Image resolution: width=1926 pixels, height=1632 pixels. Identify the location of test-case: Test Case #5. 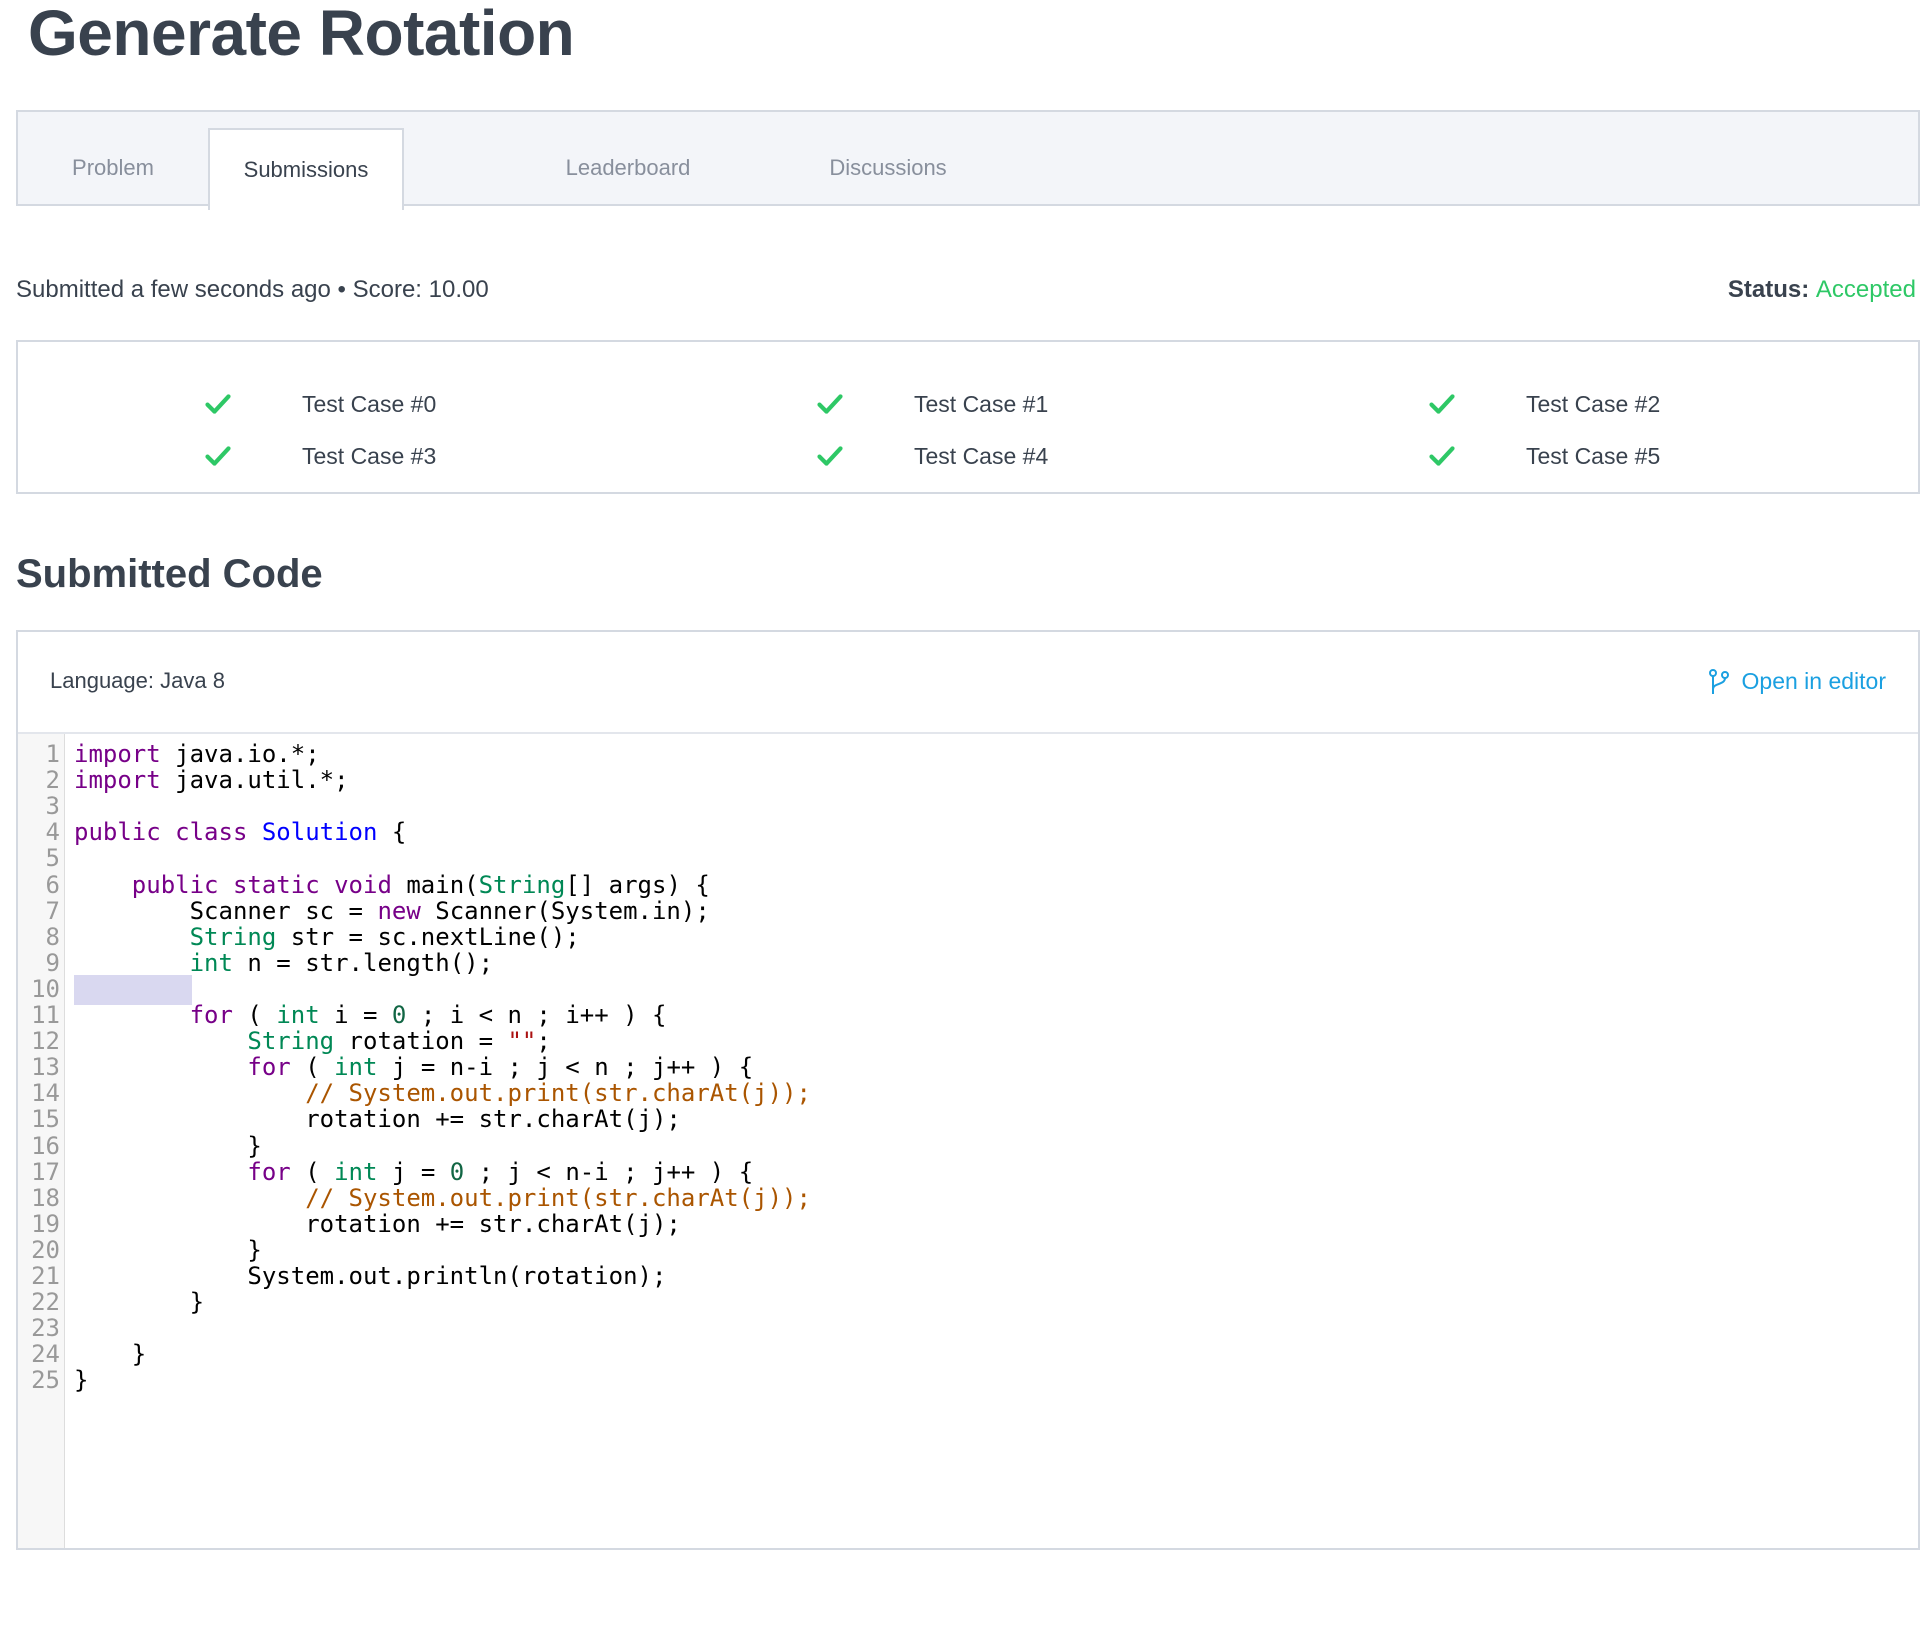
(1544, 456).